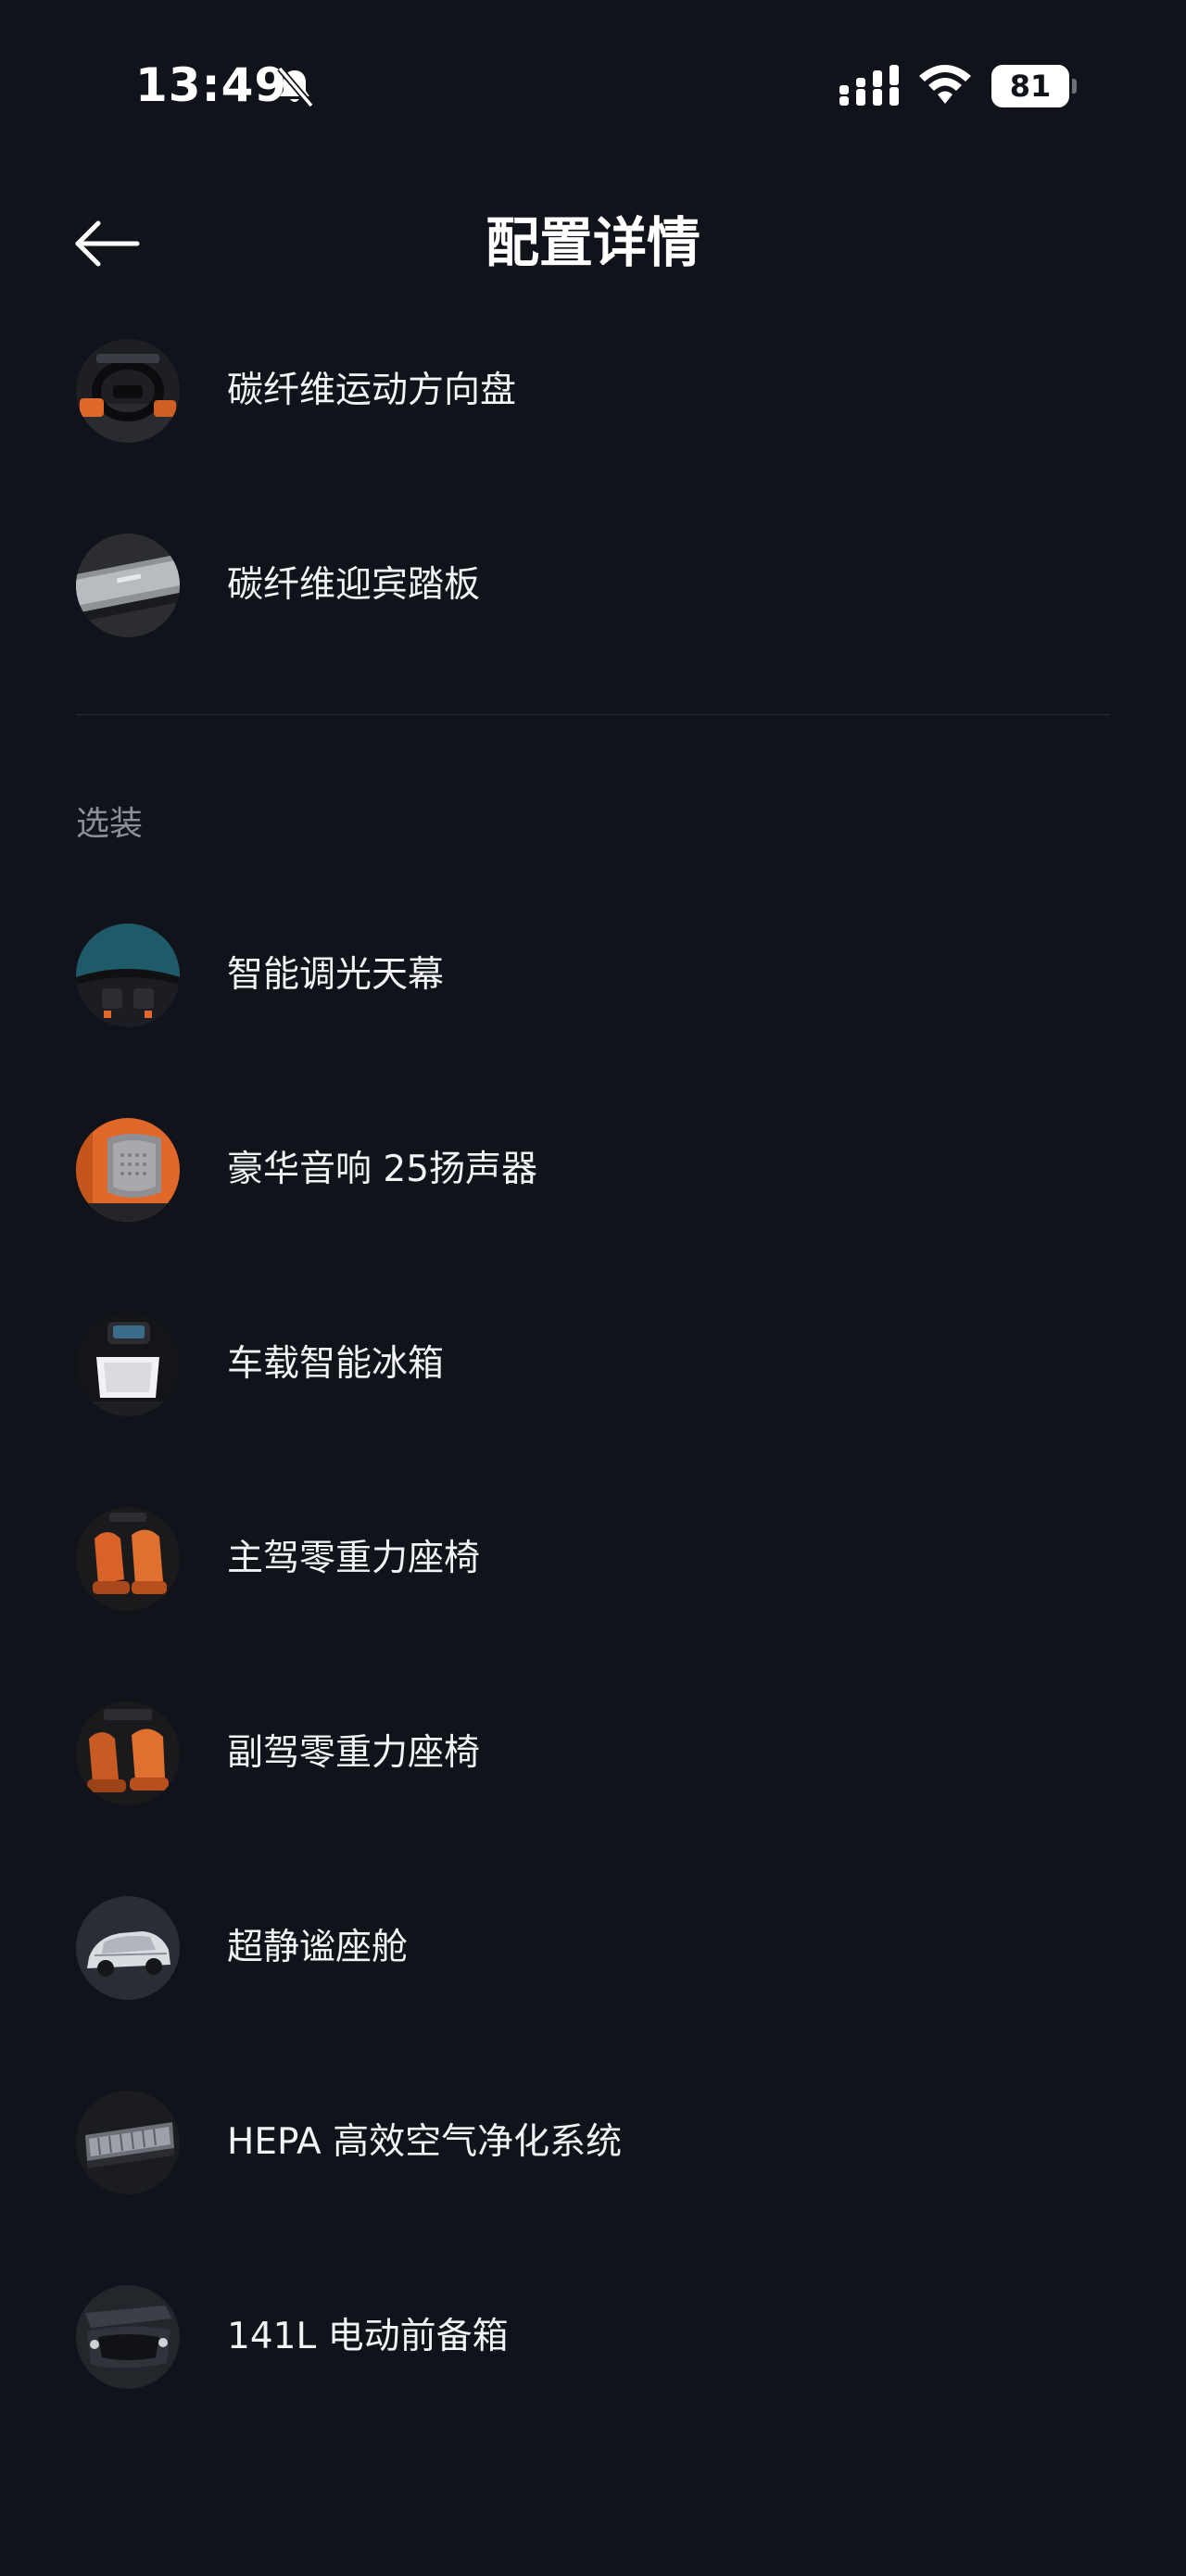 The height and width of the screenshot is (2576, 1186). I want to click on list-item: HEPA 高效空气净化系统, so click(593, 2142).